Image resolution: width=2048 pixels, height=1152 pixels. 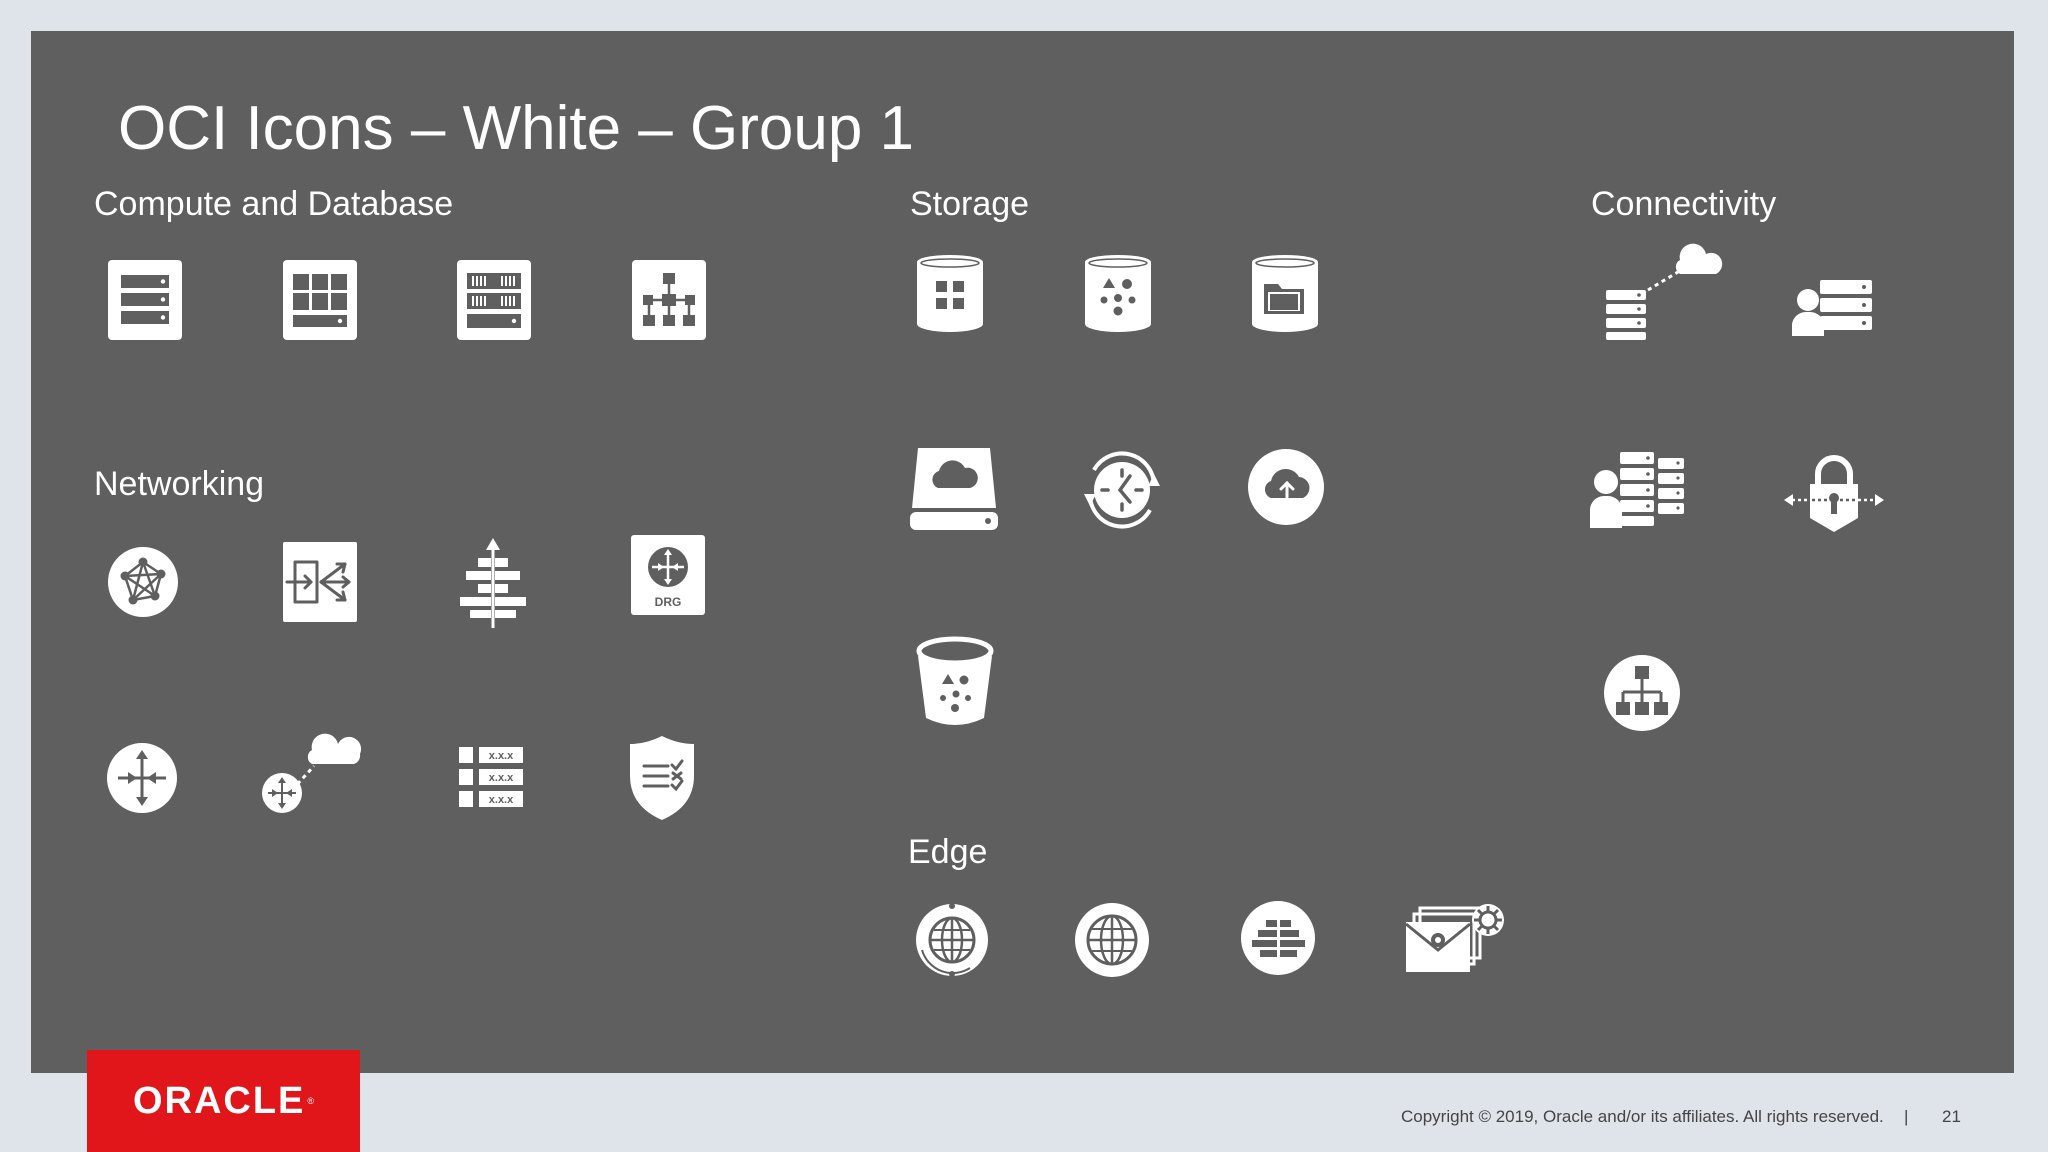 I want to click on hierarchy-network-icon, so click(x=1642, y=693).